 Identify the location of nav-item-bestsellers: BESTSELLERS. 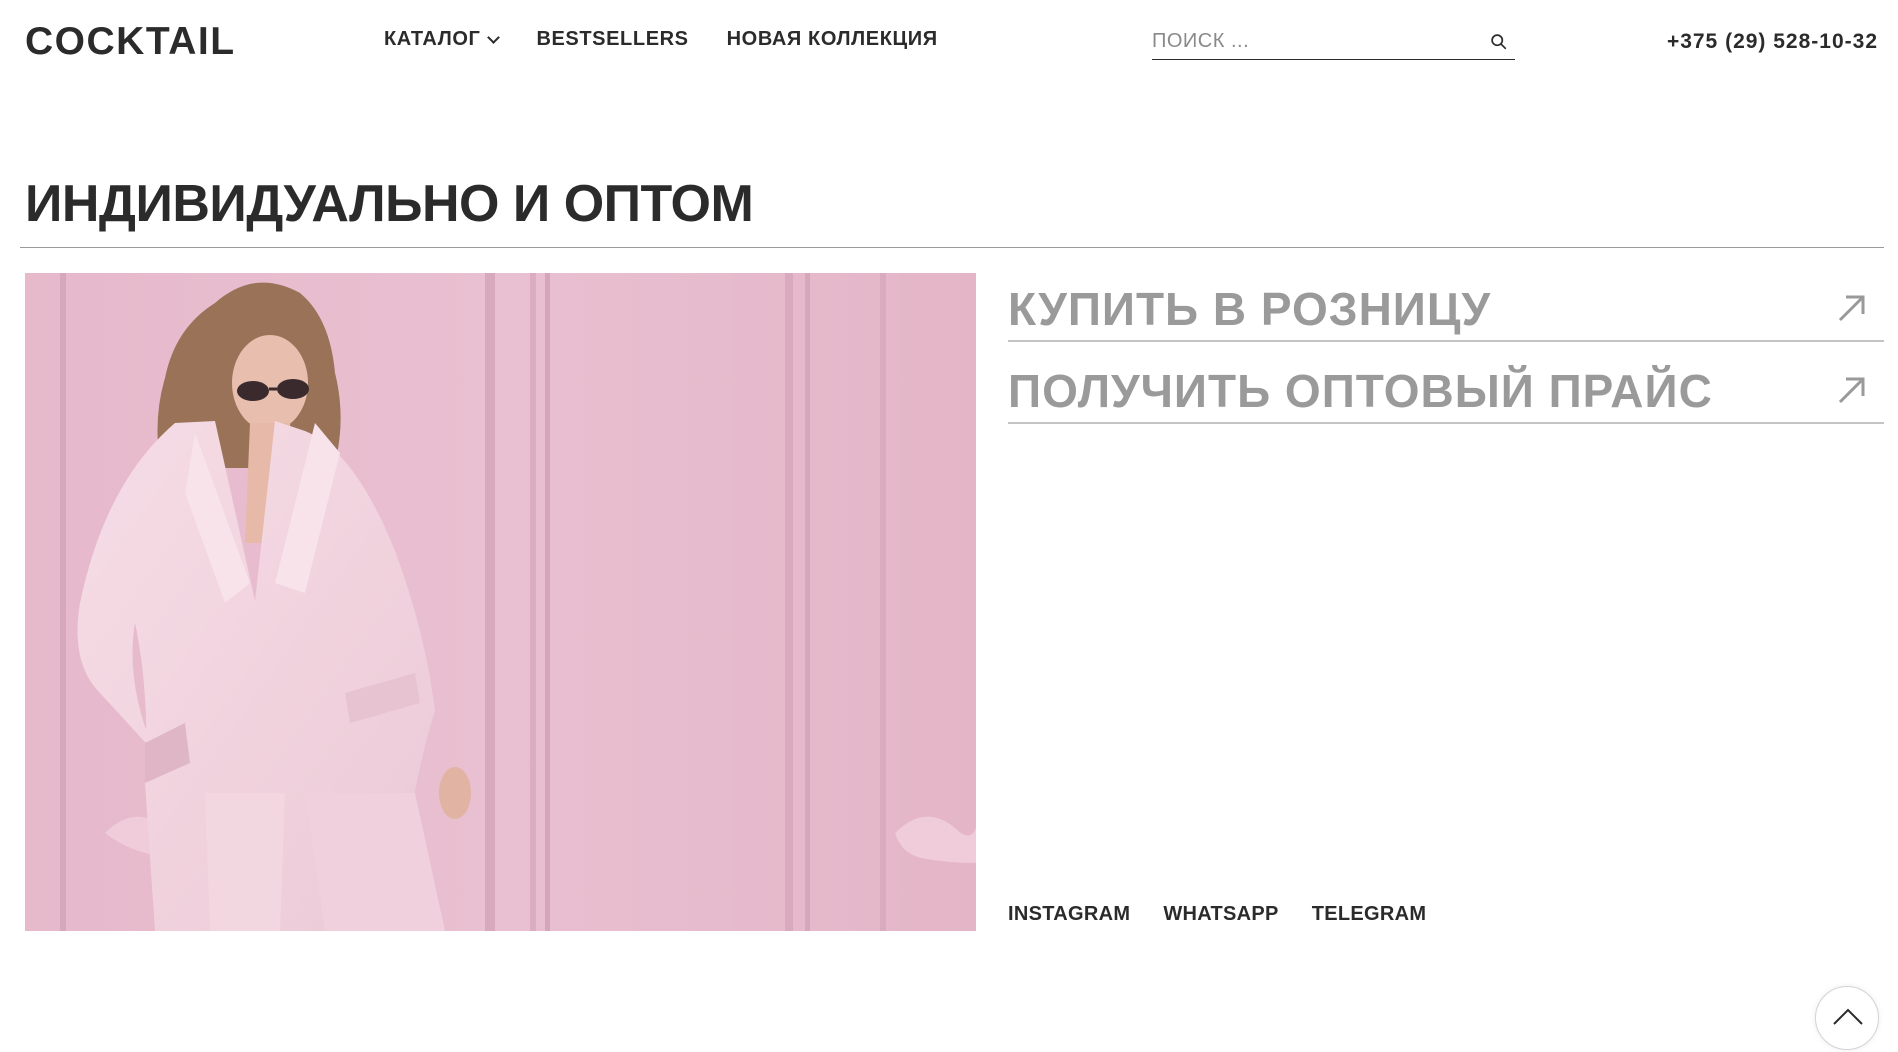
(612, 39).